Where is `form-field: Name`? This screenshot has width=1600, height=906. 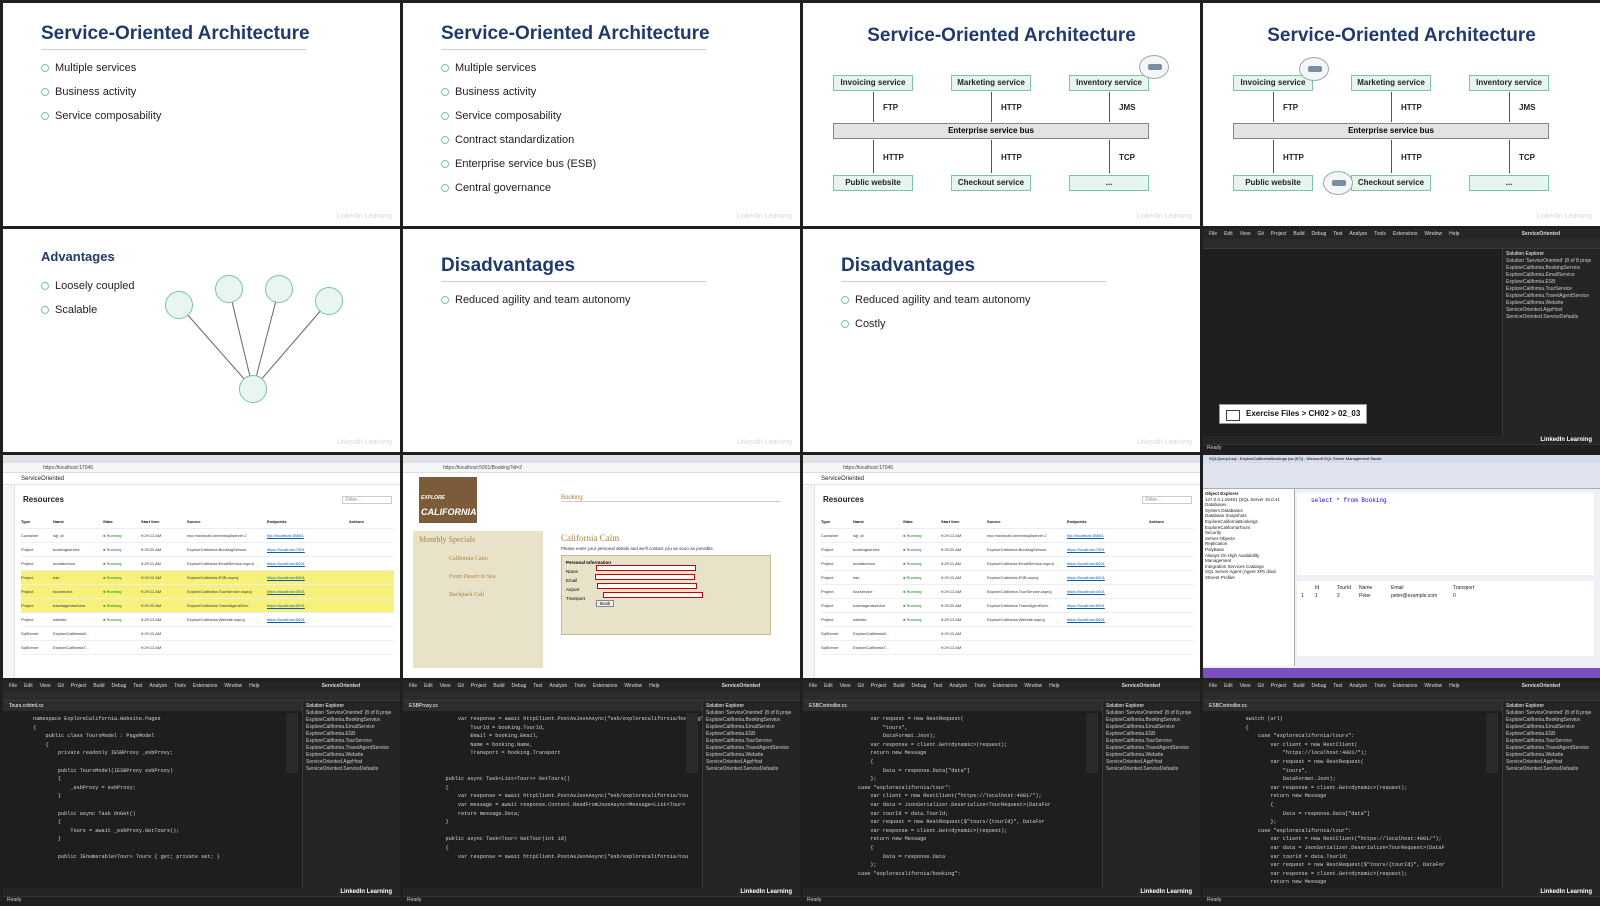 form-field: Name is located at coordinates (666, 569).